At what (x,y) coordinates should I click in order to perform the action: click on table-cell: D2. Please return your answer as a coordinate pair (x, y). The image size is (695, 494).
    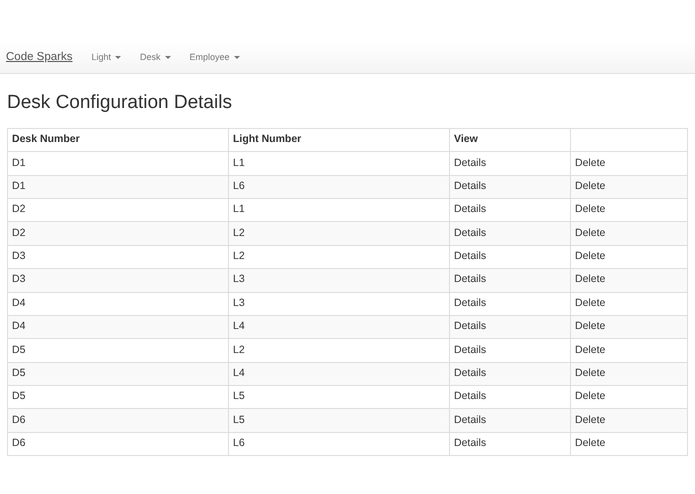
    Looking at the image, I should click on (118, 234).